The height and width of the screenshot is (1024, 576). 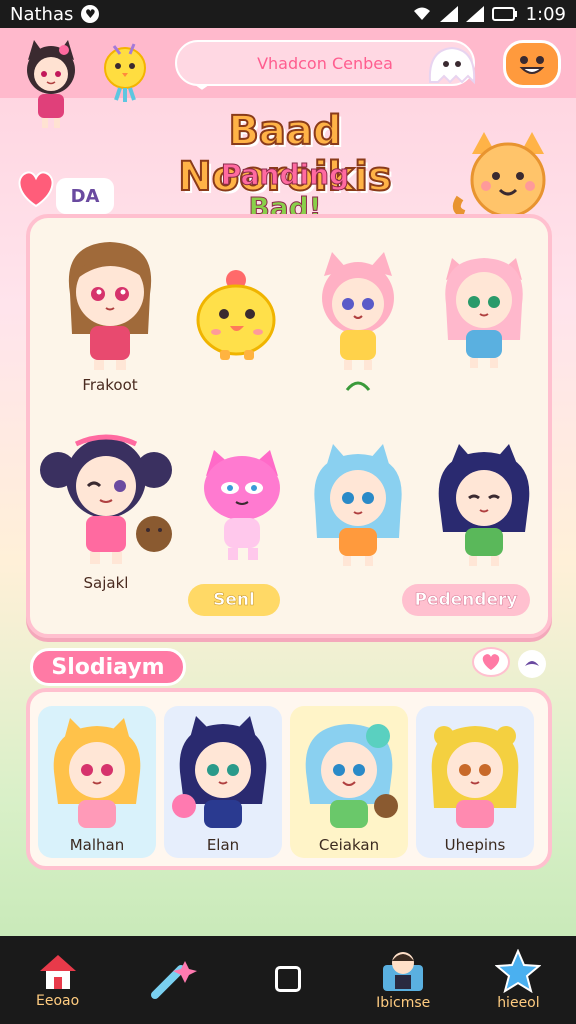 I want to click on carousel-card-ceiakan: Ceiakan, so click(x=349, y=782).